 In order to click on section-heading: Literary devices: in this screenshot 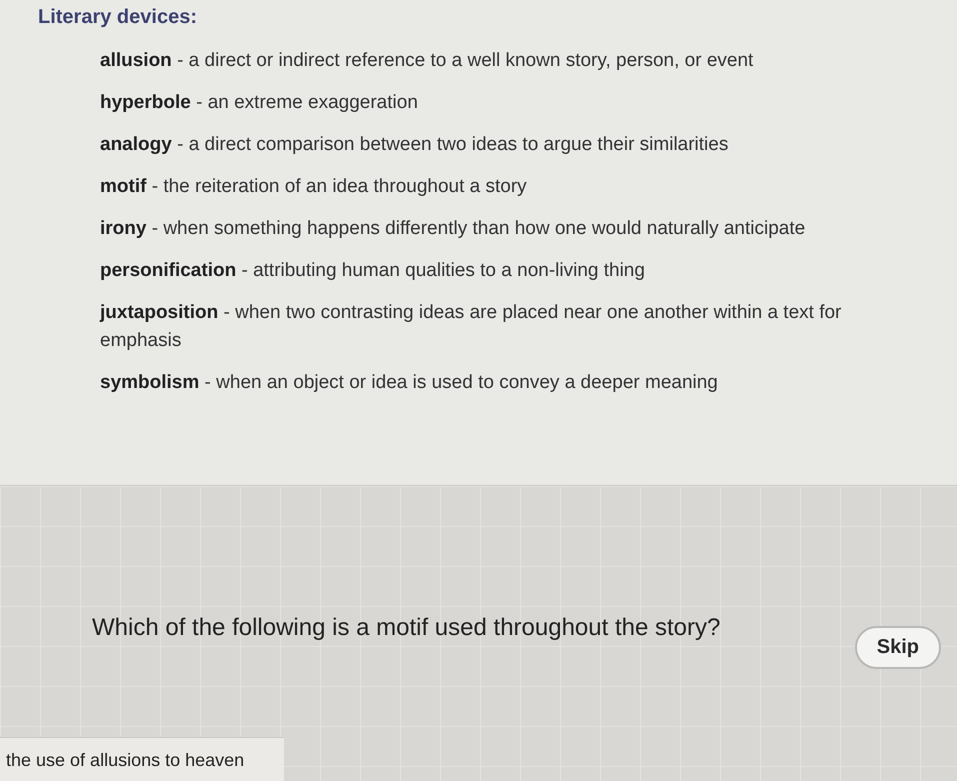, I will do `click(118, 17)`.